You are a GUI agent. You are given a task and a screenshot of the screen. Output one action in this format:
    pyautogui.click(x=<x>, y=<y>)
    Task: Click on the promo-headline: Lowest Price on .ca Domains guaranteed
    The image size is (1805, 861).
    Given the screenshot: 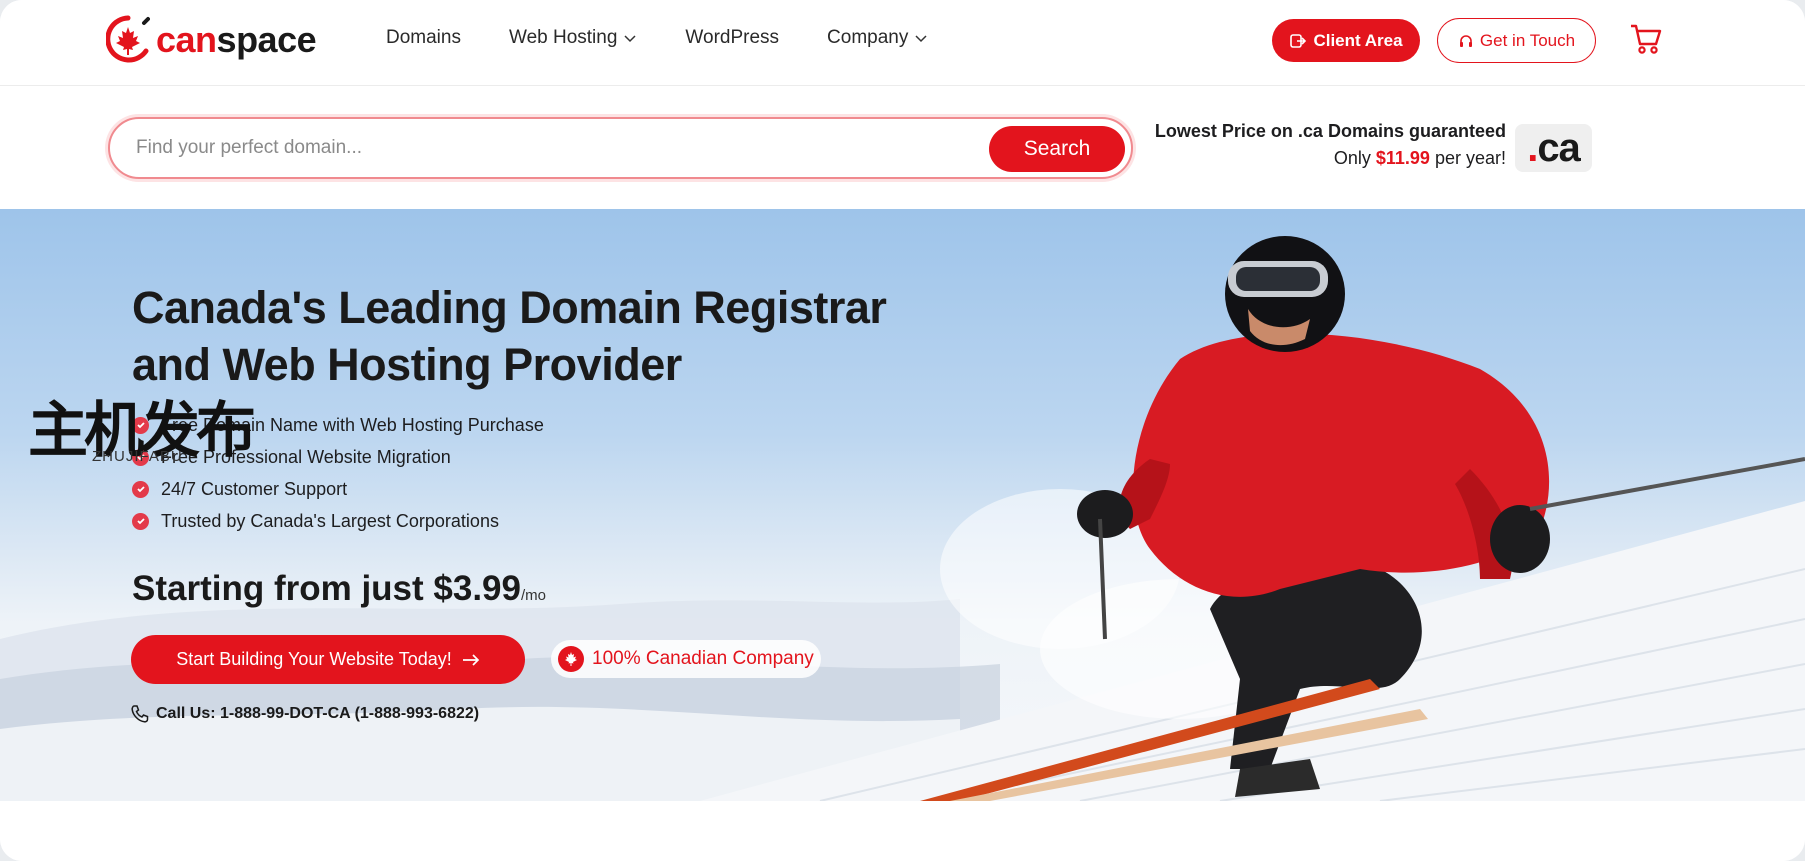 What is the action you would take?
    pyautogui.click(x=1330, y=131)
    